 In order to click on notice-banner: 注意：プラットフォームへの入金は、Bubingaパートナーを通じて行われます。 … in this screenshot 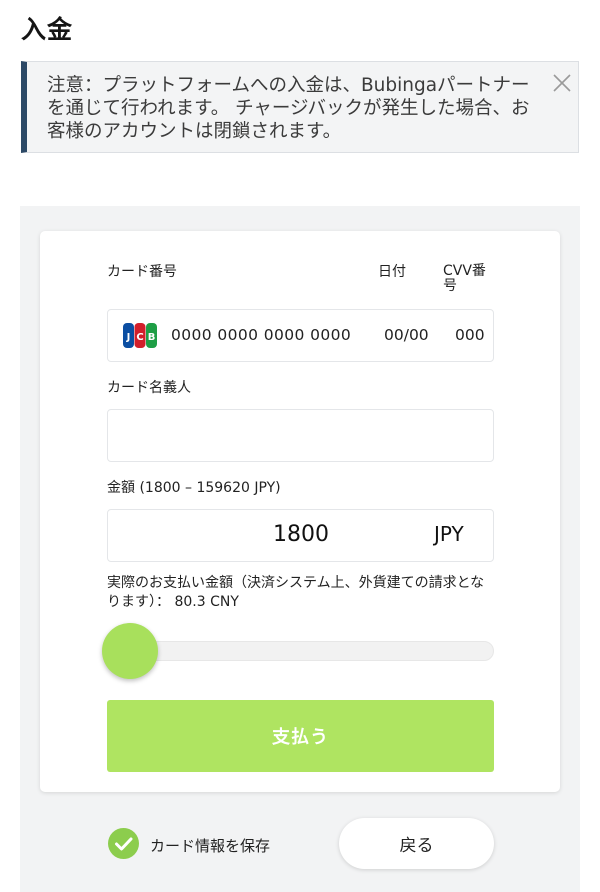, I will do `click(300, 107)`.